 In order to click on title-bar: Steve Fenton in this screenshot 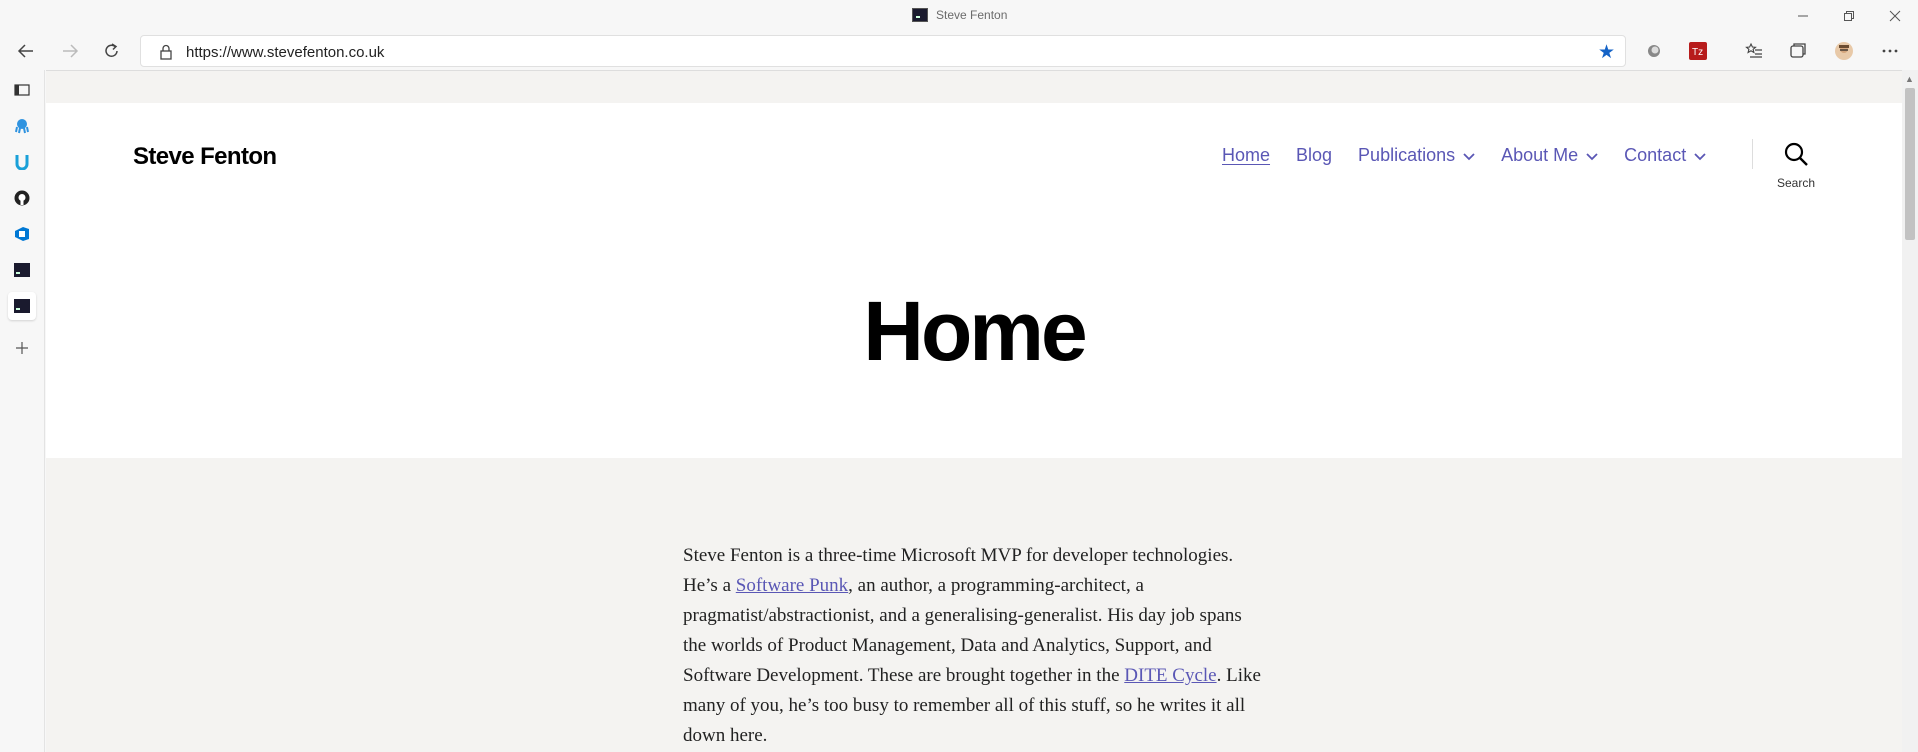, I will do `click(959, 16)`.